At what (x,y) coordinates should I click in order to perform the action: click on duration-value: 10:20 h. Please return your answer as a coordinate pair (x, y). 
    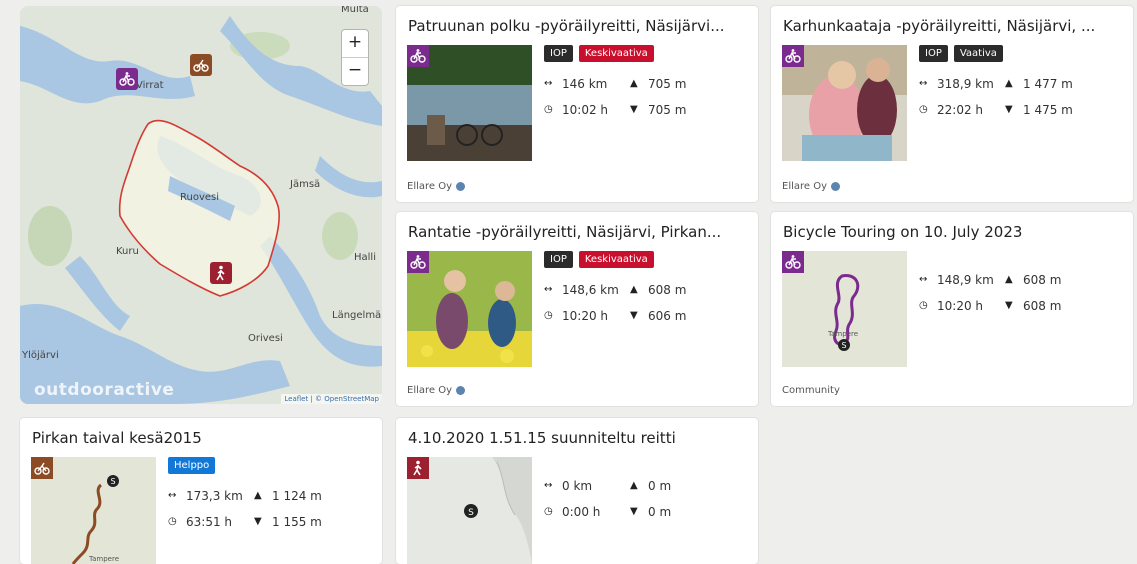
    Looking at the image, I should click on (960, 306).